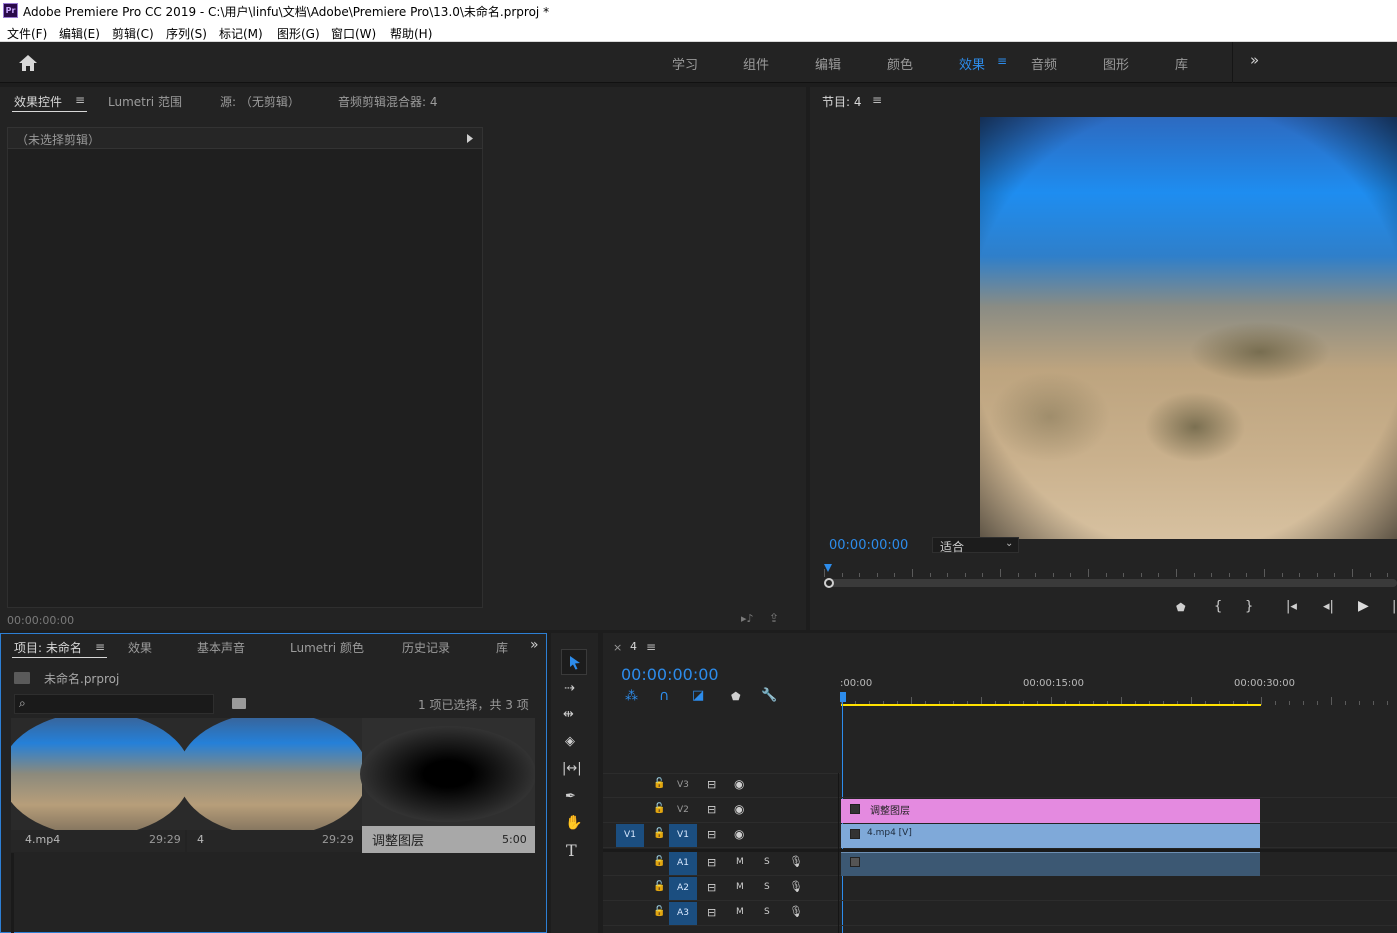  Describe the element at coordinates (388, 101) in the screenshot. I see `tab-audio-clip-mixer: 音频剪辑混合器: 4` at that location.